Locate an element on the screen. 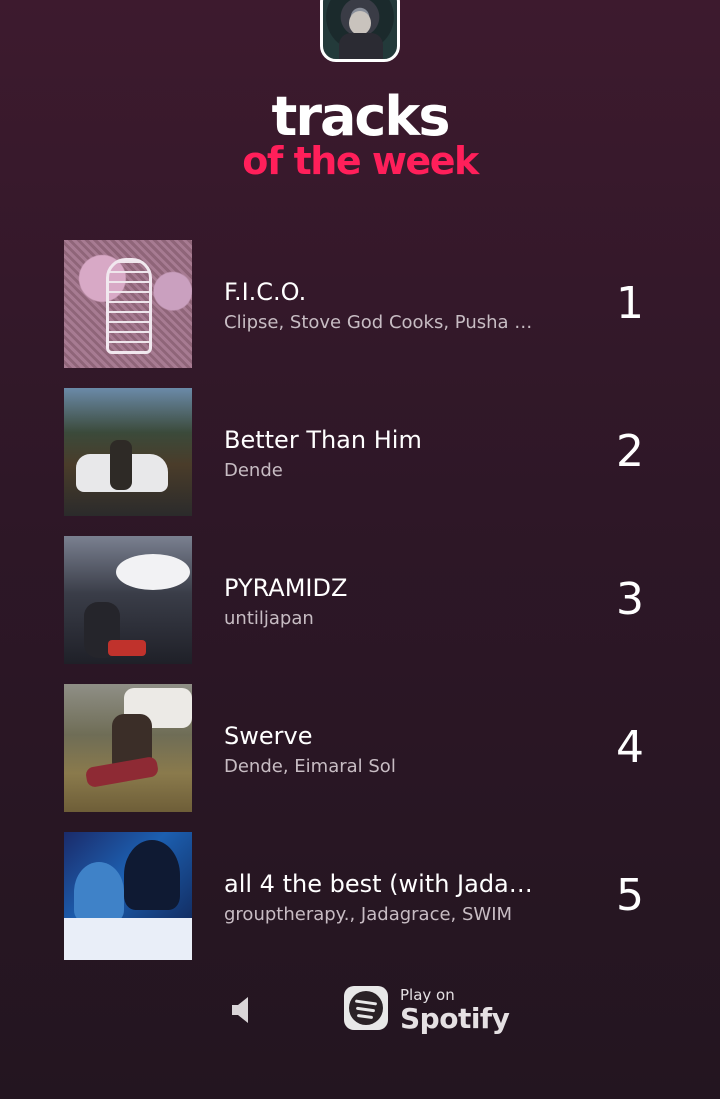 This screenshot has width=720, height=1099. avatar-face is located at coordinates (360, 23).